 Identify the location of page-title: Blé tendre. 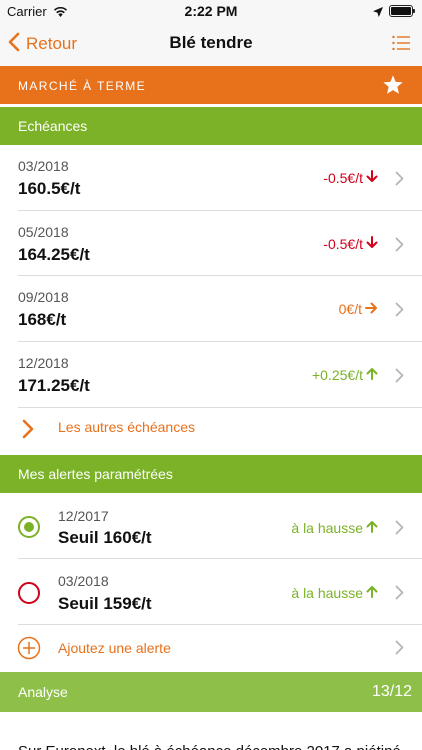
(211, 42).